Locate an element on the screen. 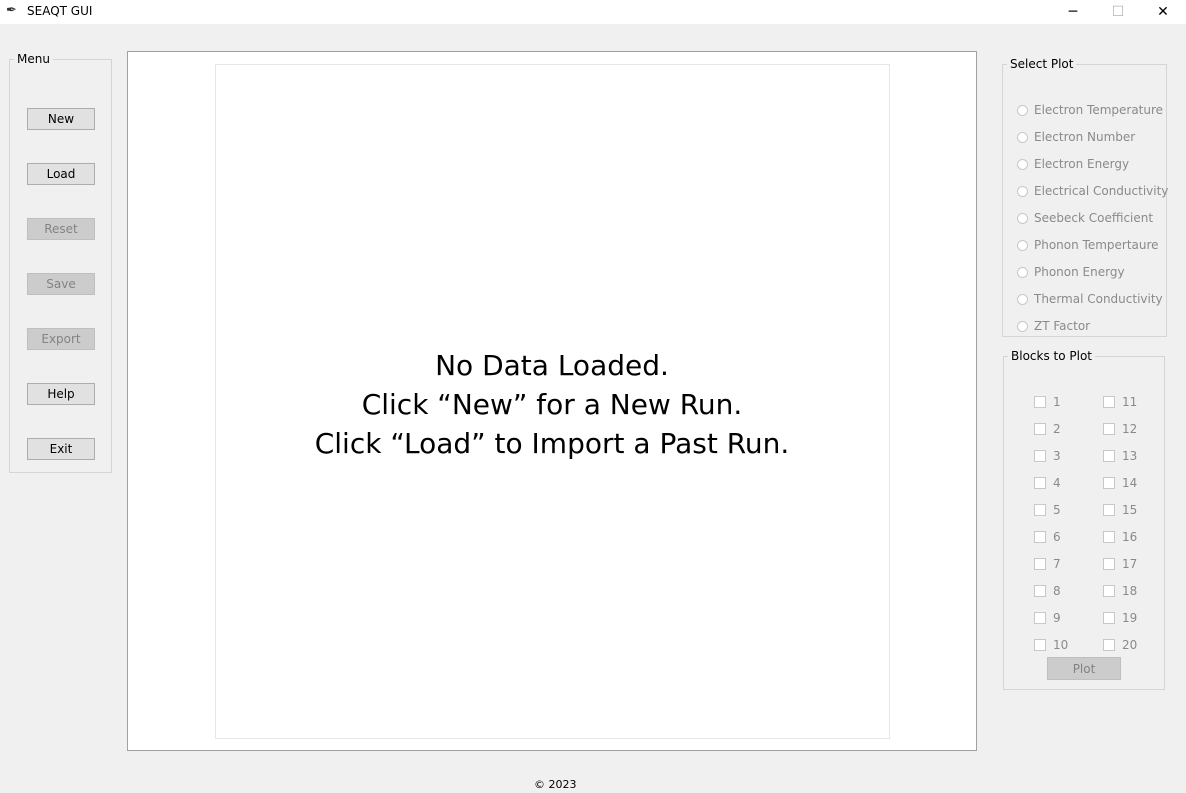  title-bar: ✒ SEAQT GUI ─ ☐ ✕ is located at coordinates (593, 12).